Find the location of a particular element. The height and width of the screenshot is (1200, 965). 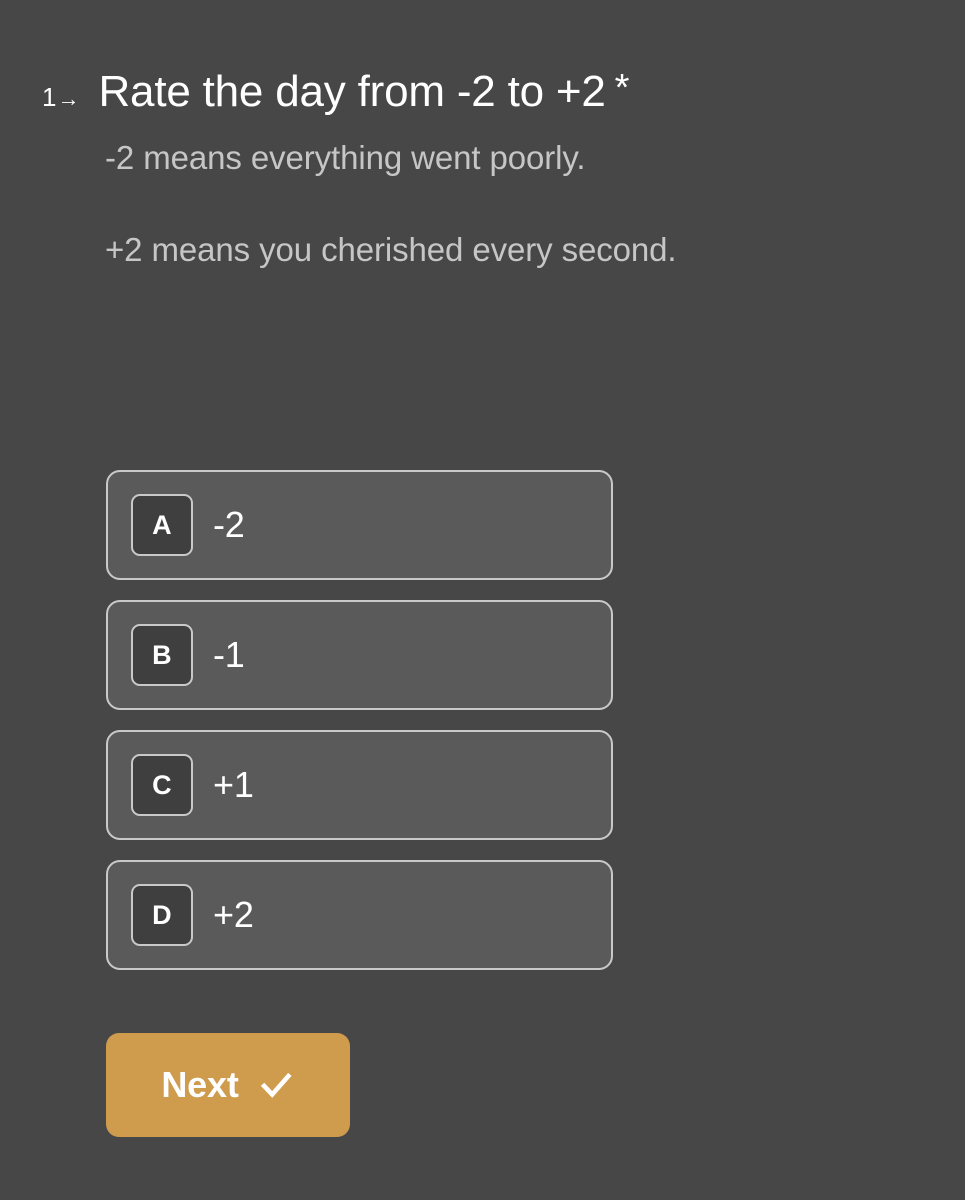

option-key-letter: A is located at coordinates (162, 524).